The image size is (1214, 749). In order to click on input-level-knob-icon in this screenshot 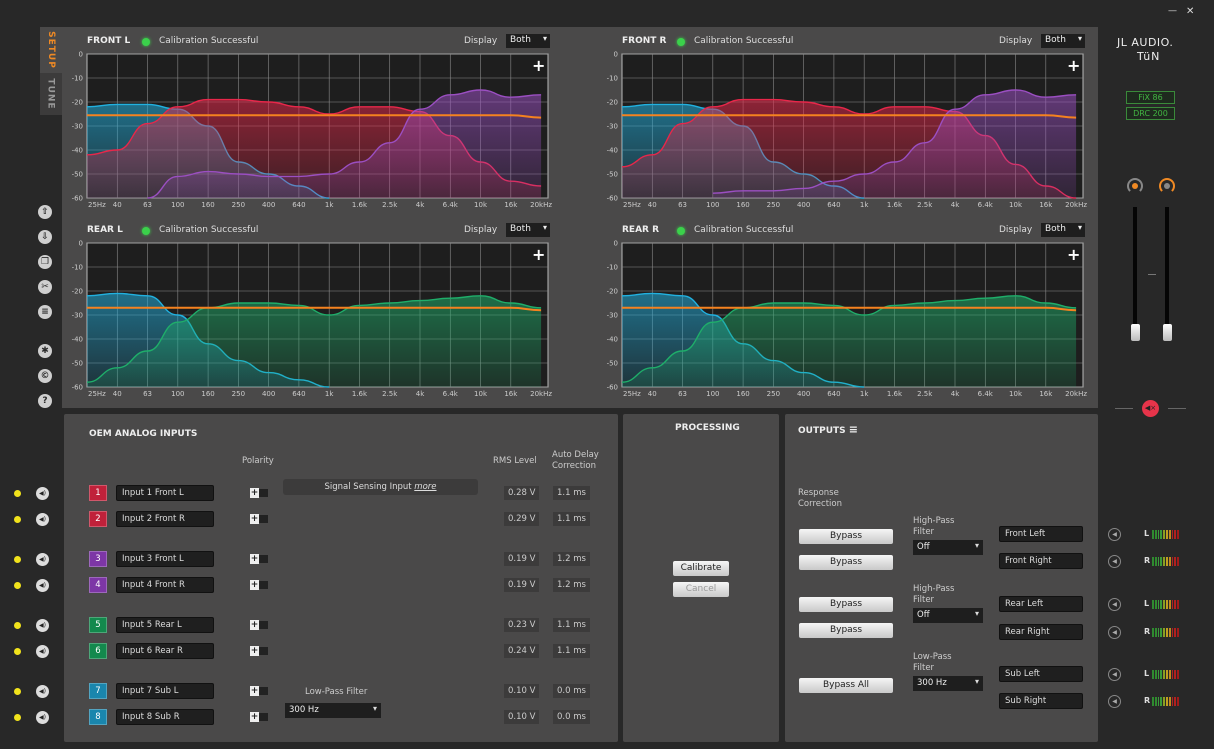, I will do `click(1135, 186)`.